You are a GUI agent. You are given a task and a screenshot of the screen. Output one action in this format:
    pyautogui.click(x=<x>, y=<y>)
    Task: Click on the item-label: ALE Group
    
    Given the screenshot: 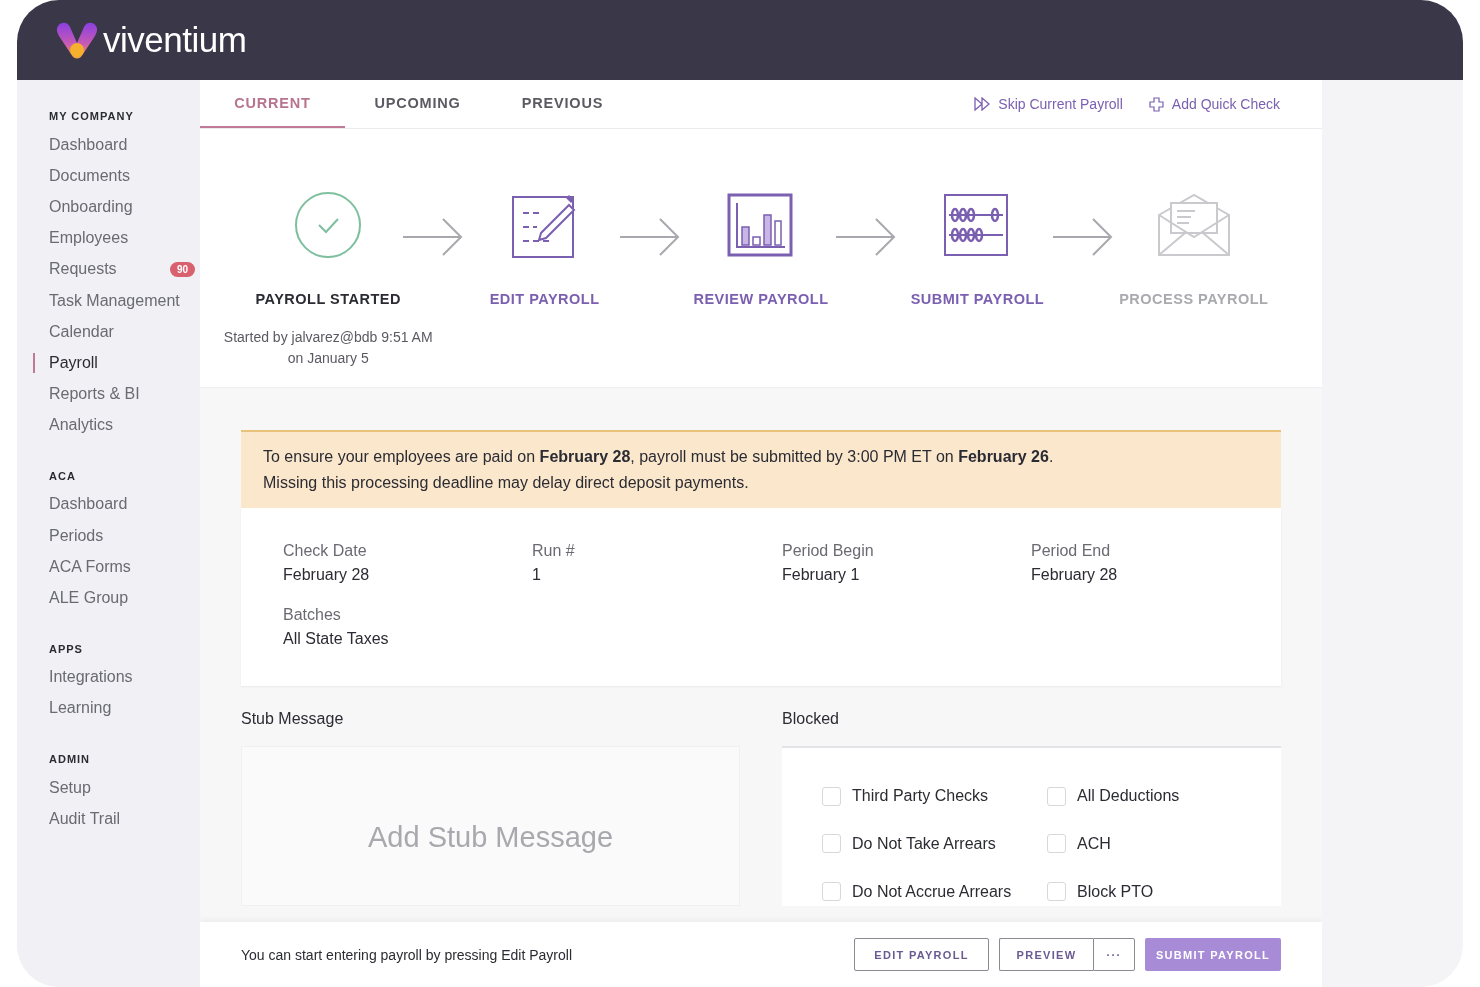 What is the action you would take?
    pyautogui.click(x=89, y=598)
    